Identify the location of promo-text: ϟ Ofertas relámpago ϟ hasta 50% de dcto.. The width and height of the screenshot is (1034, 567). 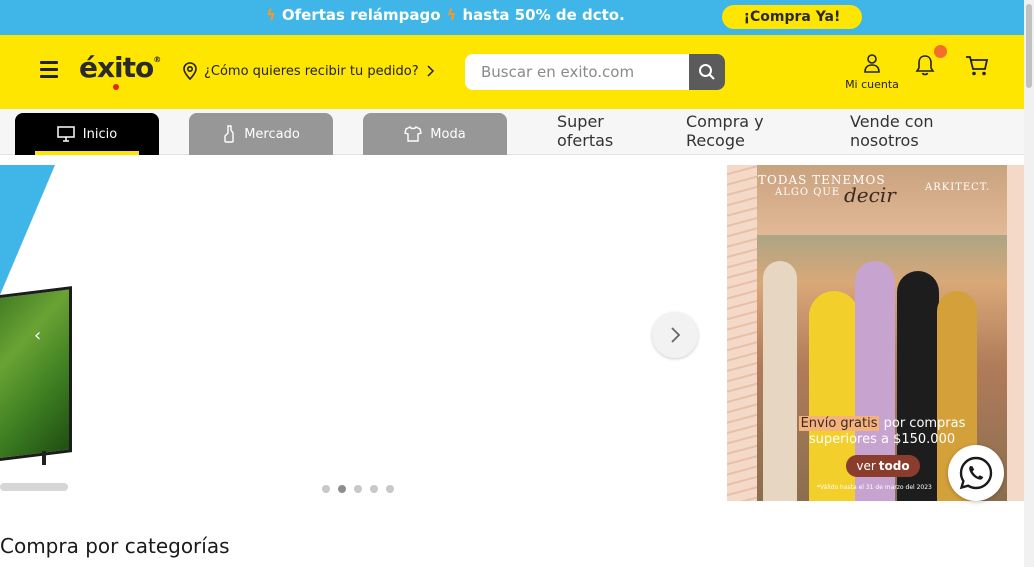
(445, 15).